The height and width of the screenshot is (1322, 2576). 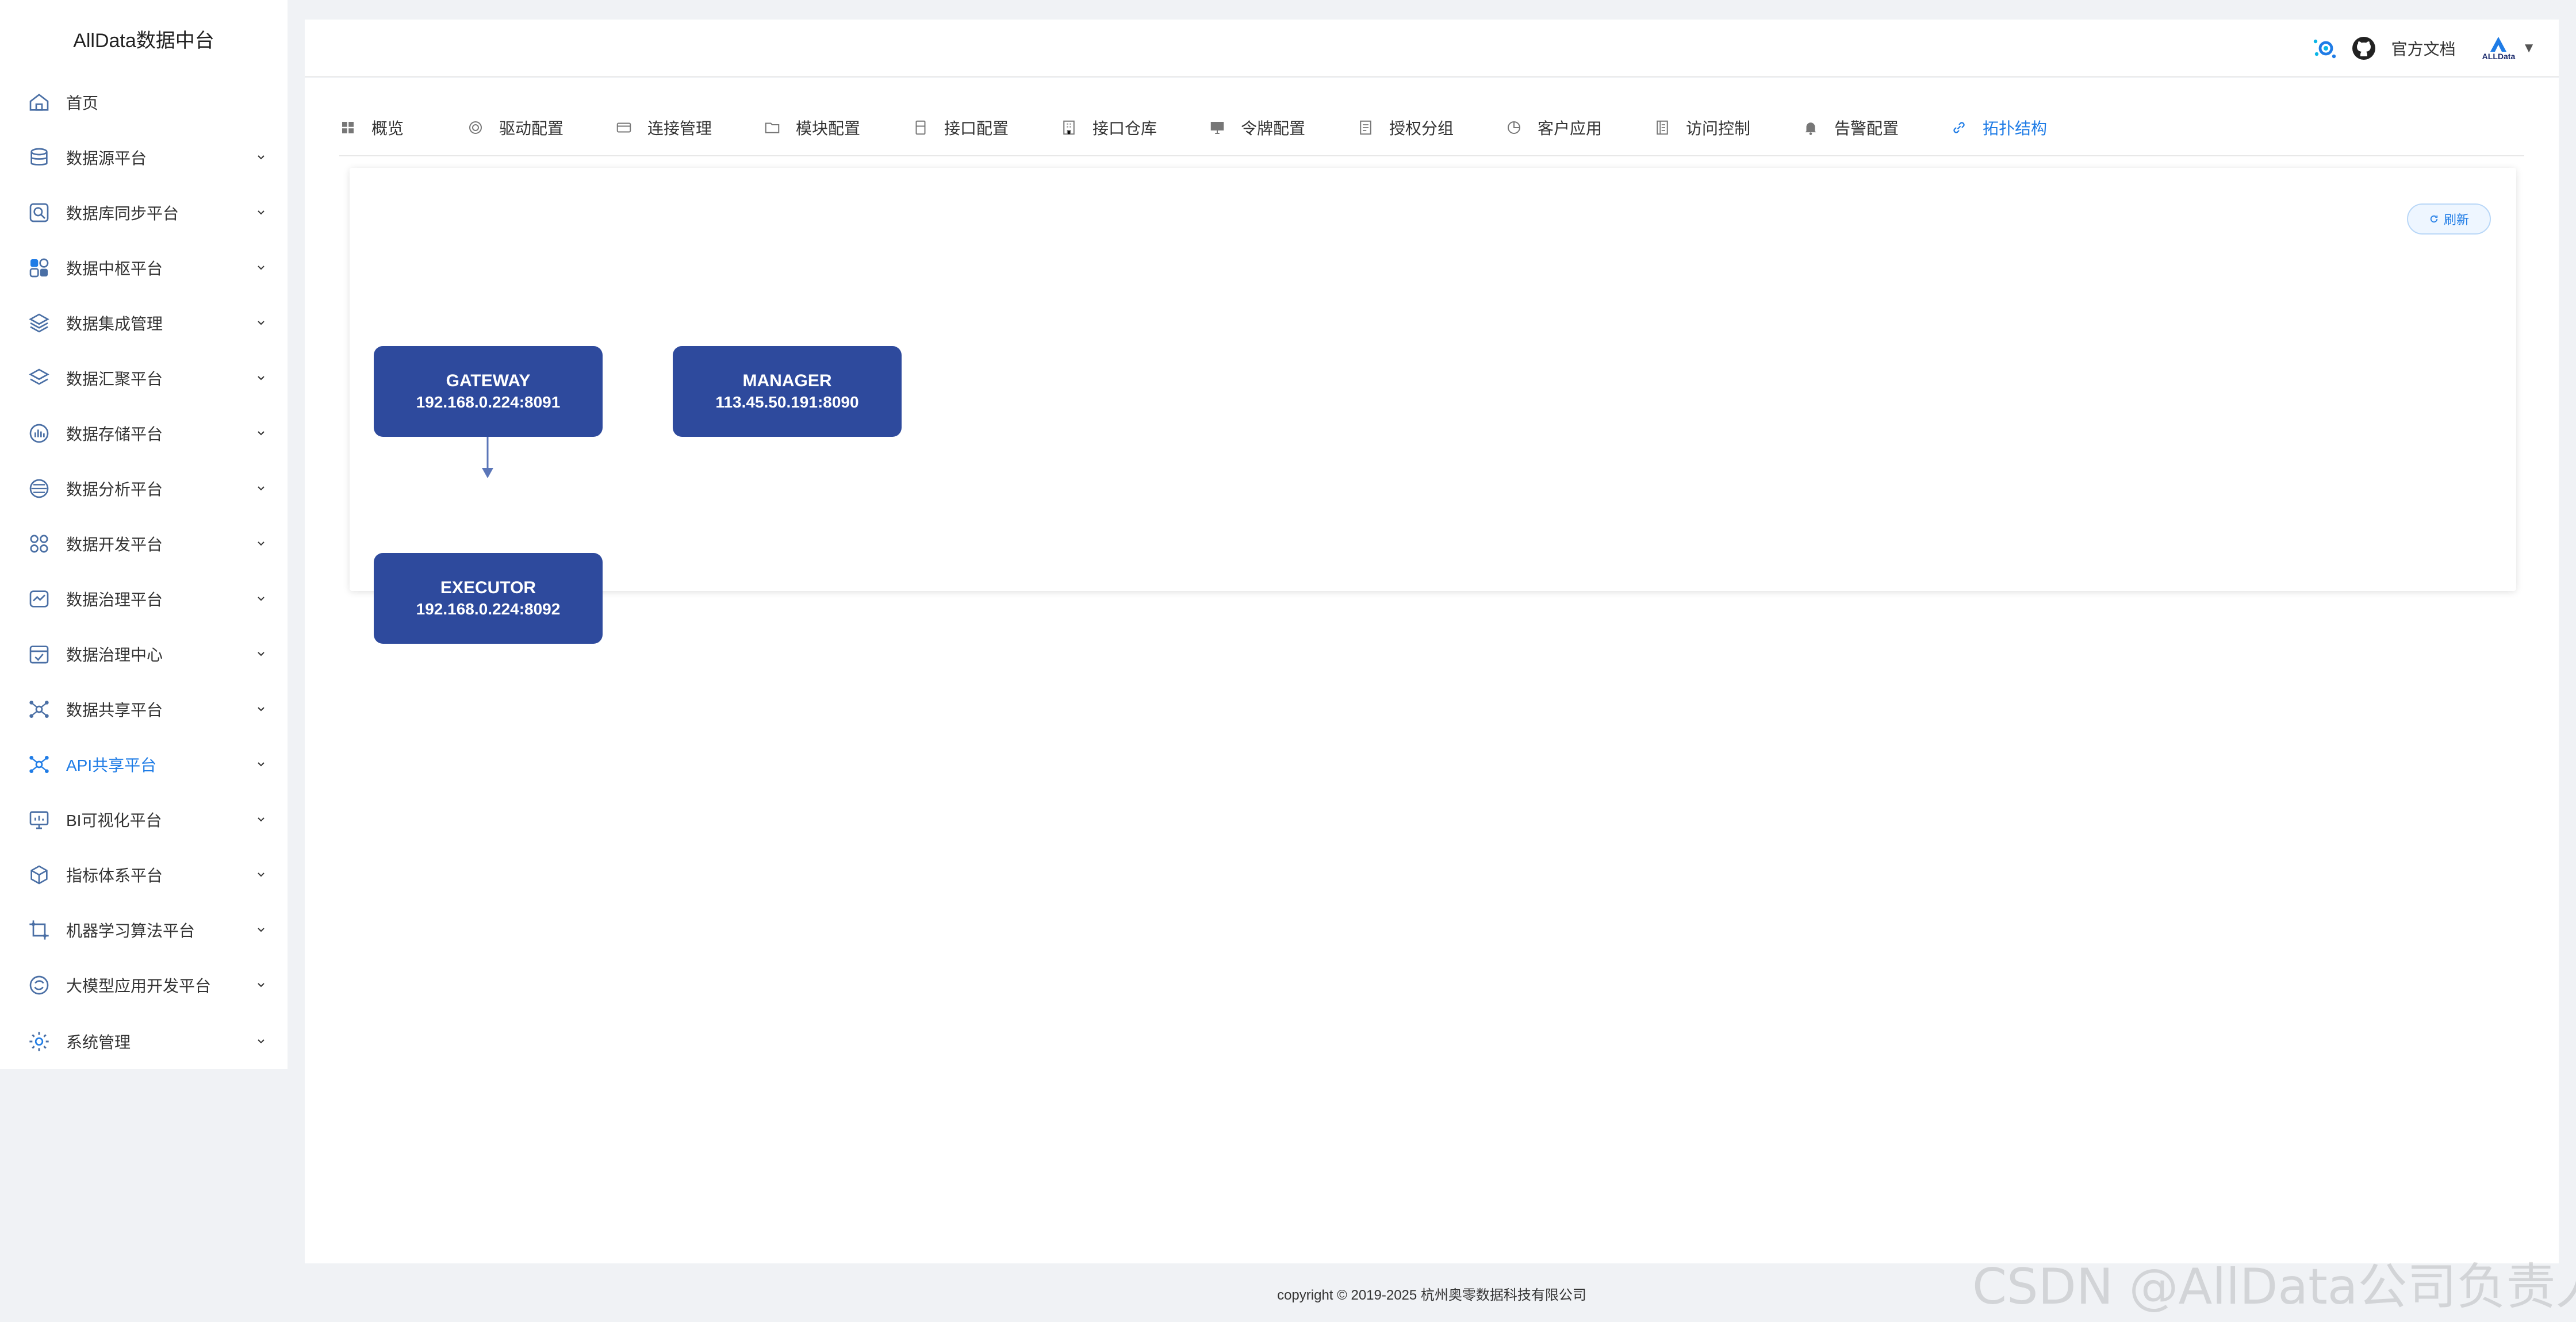 What do you see at coordinates (130, 931) in the screenshot?
I see `sidebar-item-label: 机器学习算法平台` at bounding box center [130, 931].